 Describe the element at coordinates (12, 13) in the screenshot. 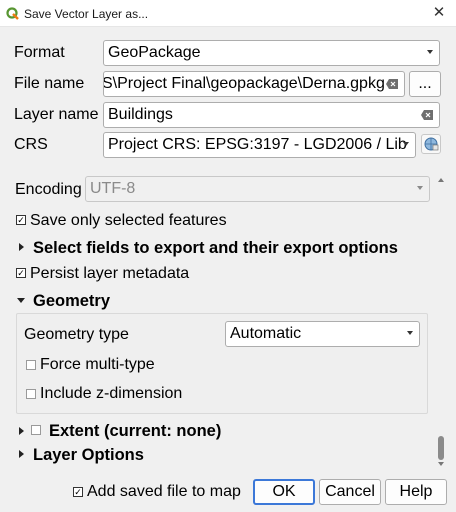

I see `qgis-logo-icon` at that location.